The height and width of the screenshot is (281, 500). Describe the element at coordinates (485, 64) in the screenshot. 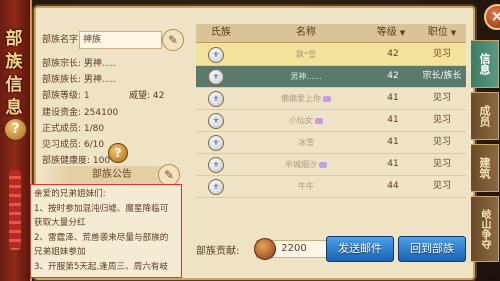

I see `tab-info: 信息` at that location.